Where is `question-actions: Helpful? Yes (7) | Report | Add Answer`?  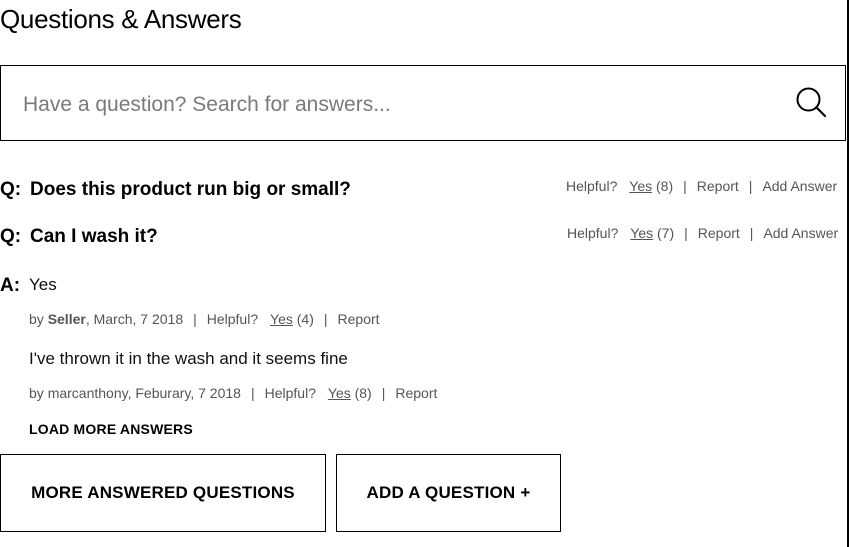 question-actions: Helpful? Yes (7) | Report | Add Answer is located at coordinates (702, 233).